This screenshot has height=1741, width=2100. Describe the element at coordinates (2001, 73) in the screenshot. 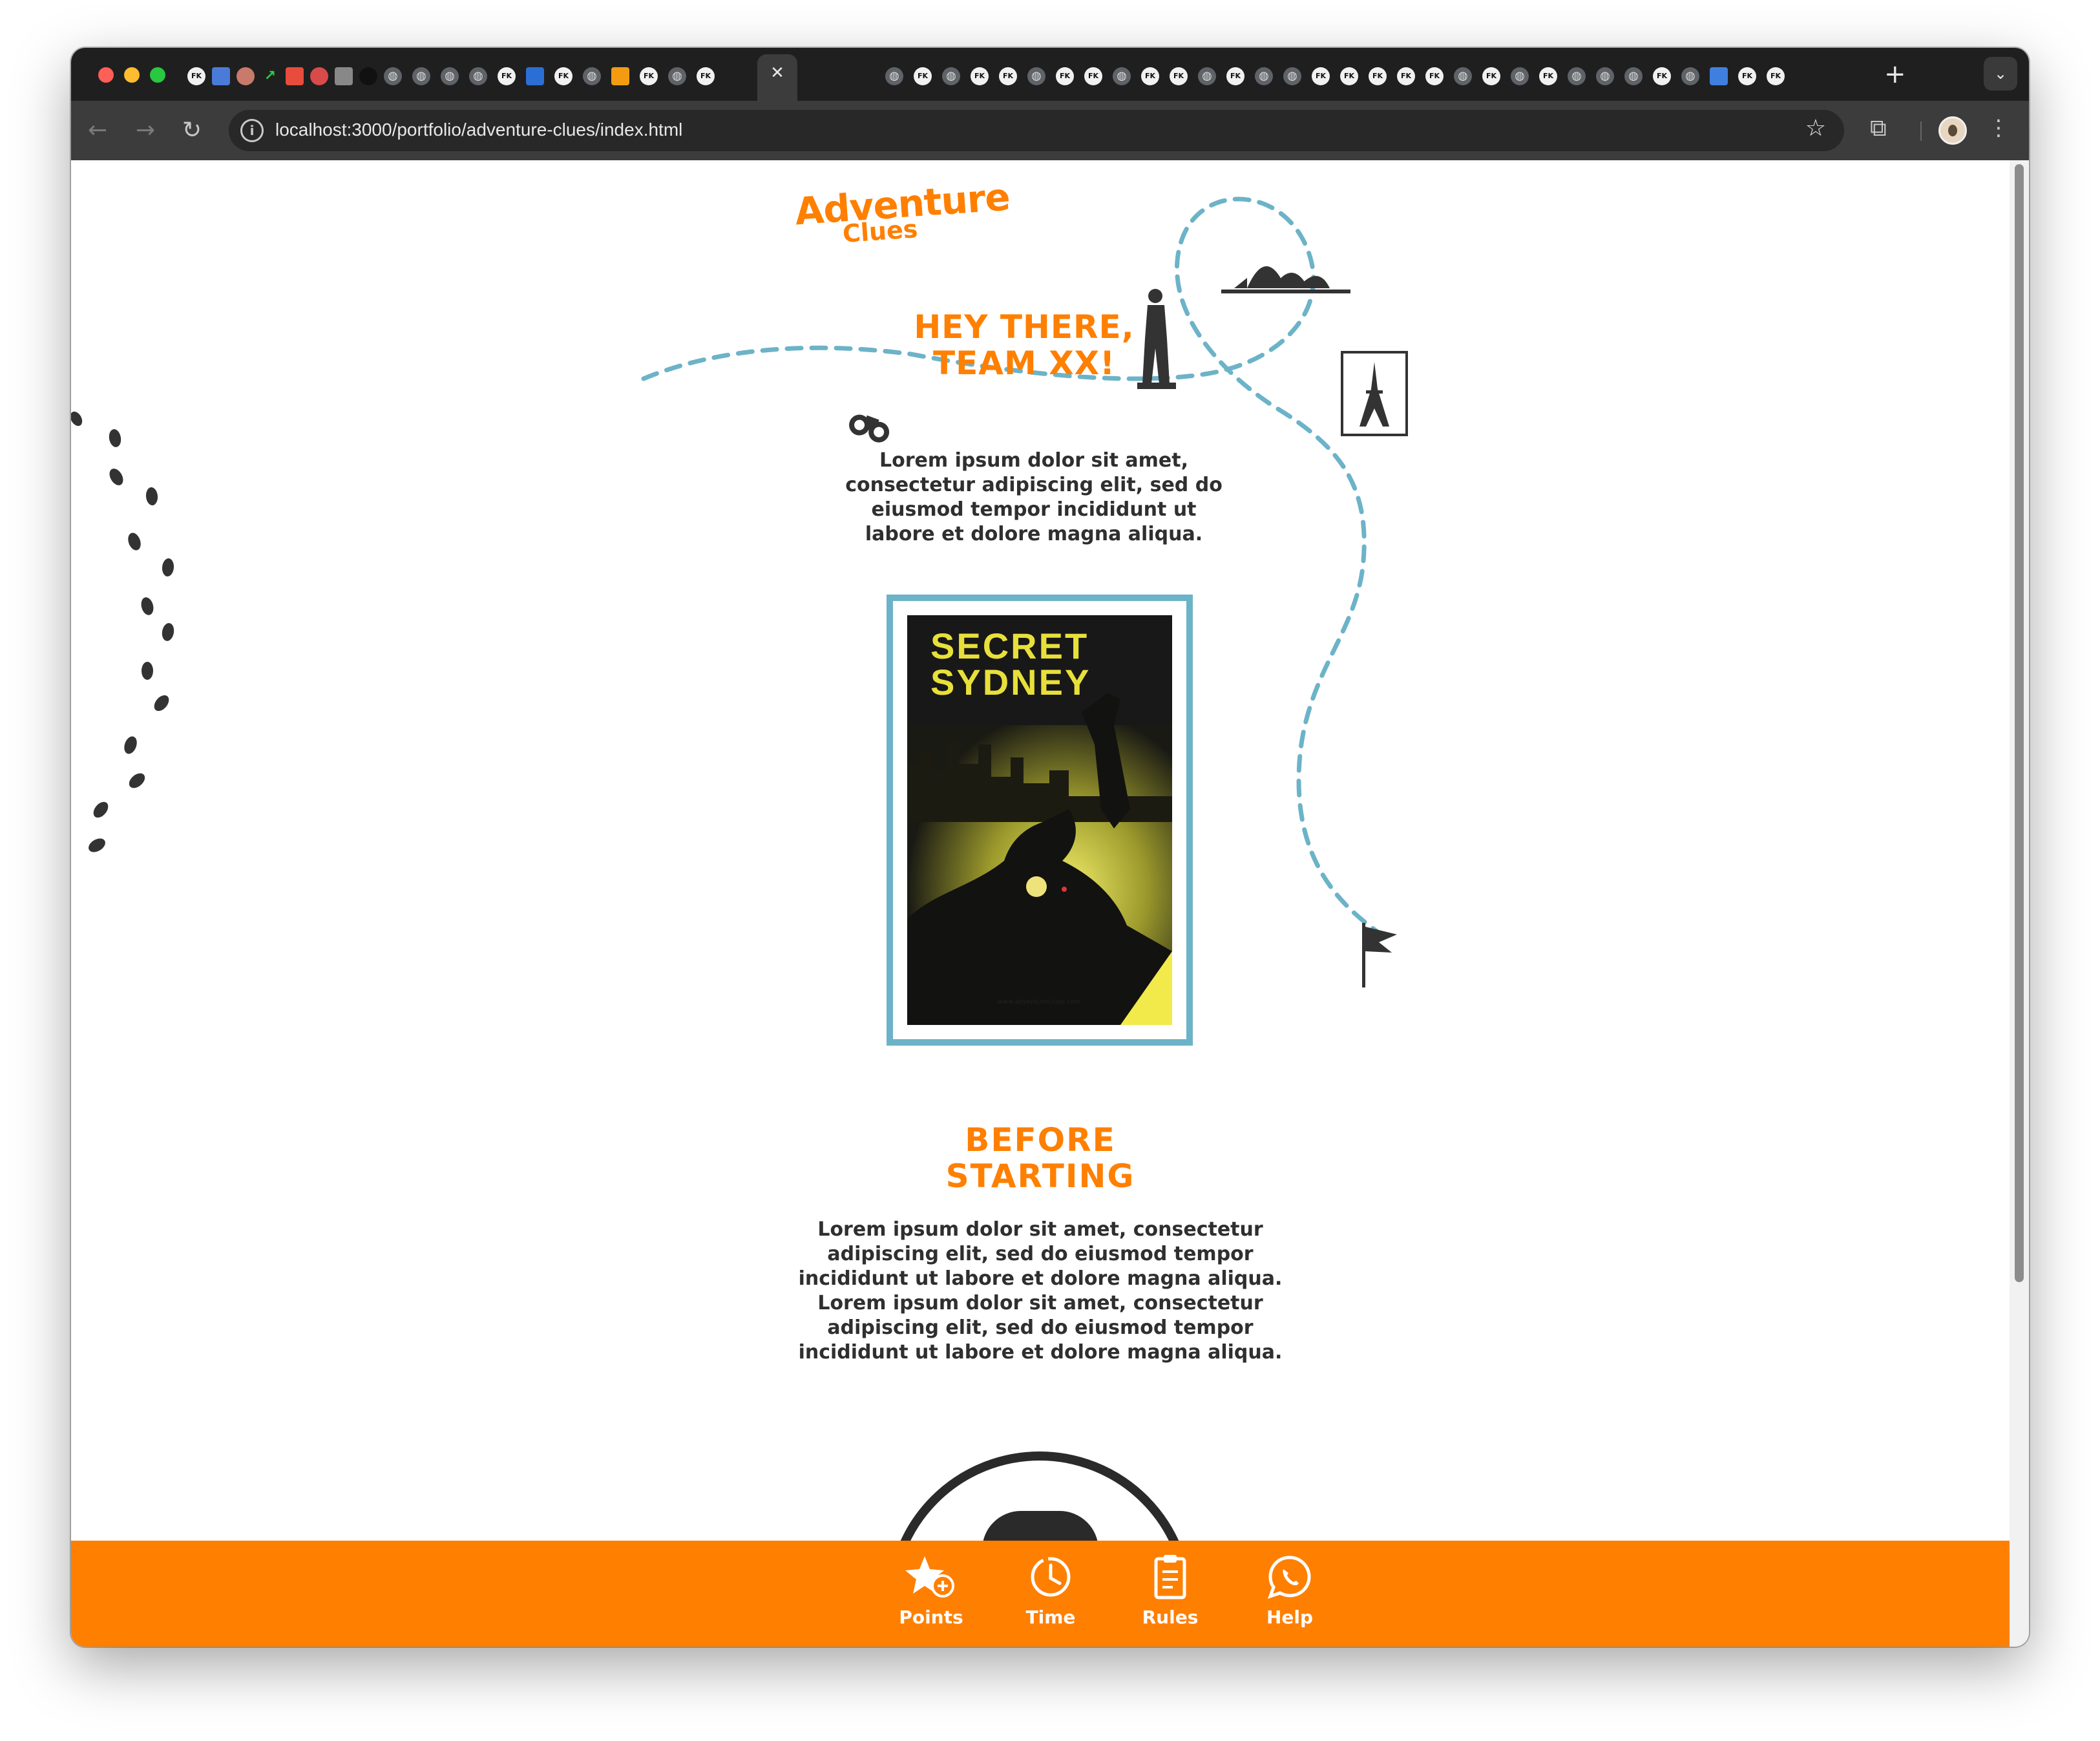

I see `tab-search-button: ⌄` at that location.